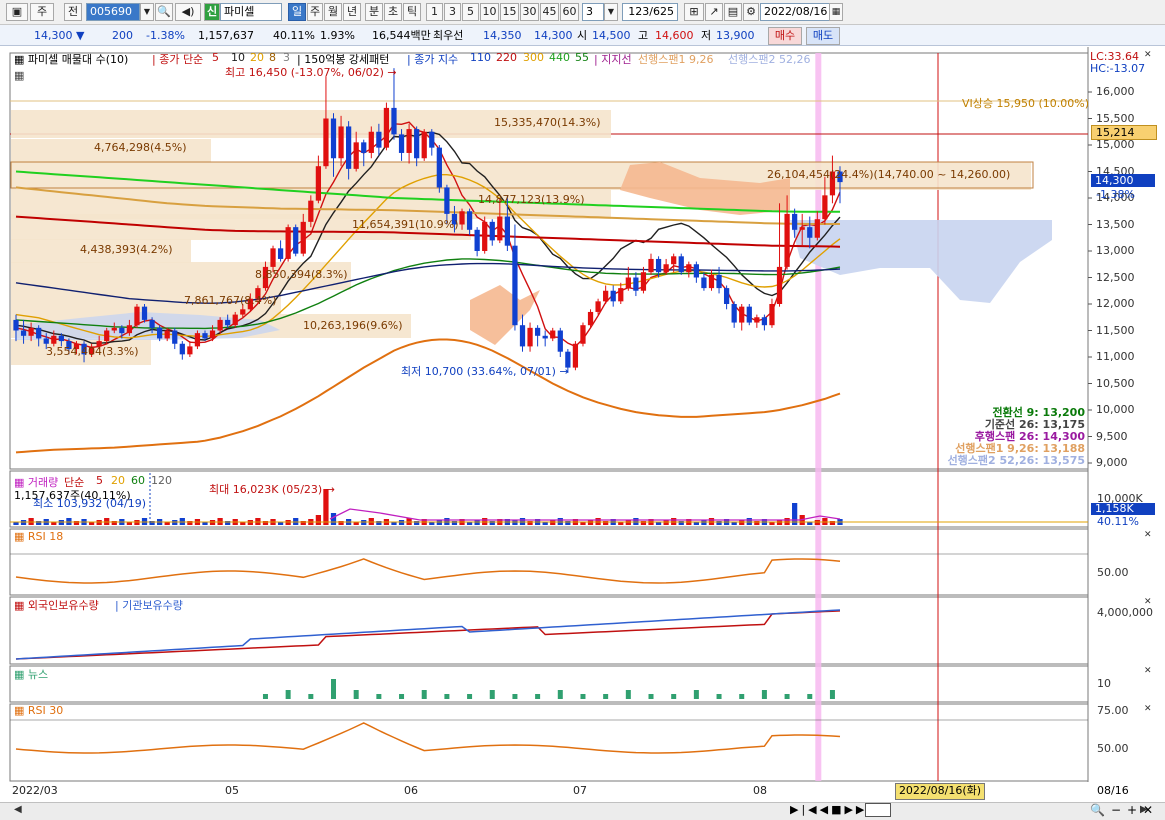 The image size is (1165, 820). Describe the element at coordinates (1115, 303) in the screenshot. I see `price-tick-label: 12,000` at that location.